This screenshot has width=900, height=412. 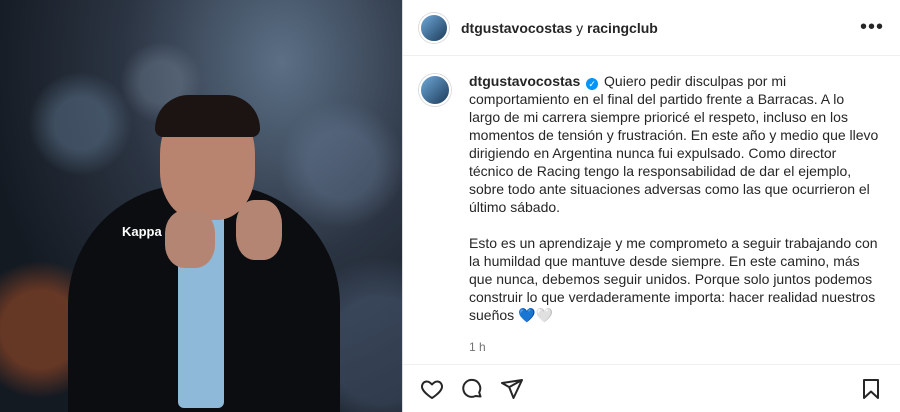 What do you see at coordinates (516, 28) in the screenshot?
I see `author-username: dtgustavocostas` at bounding box center [516, 28].